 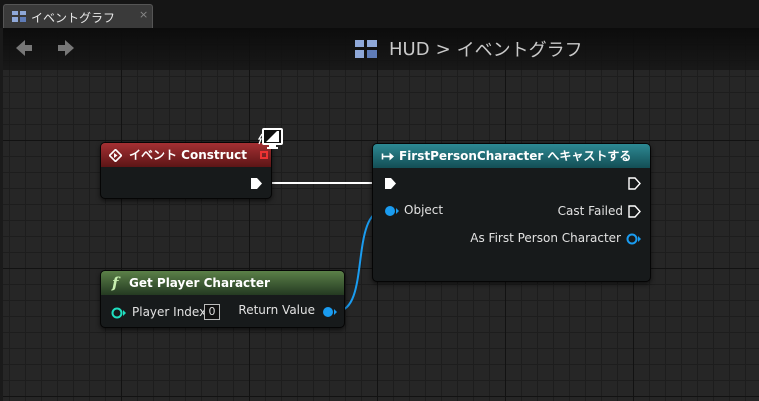 What do you see at coordinates (330, 312) in the screenshot?
I see `return-value-pin` at bounding box center [330, 312].